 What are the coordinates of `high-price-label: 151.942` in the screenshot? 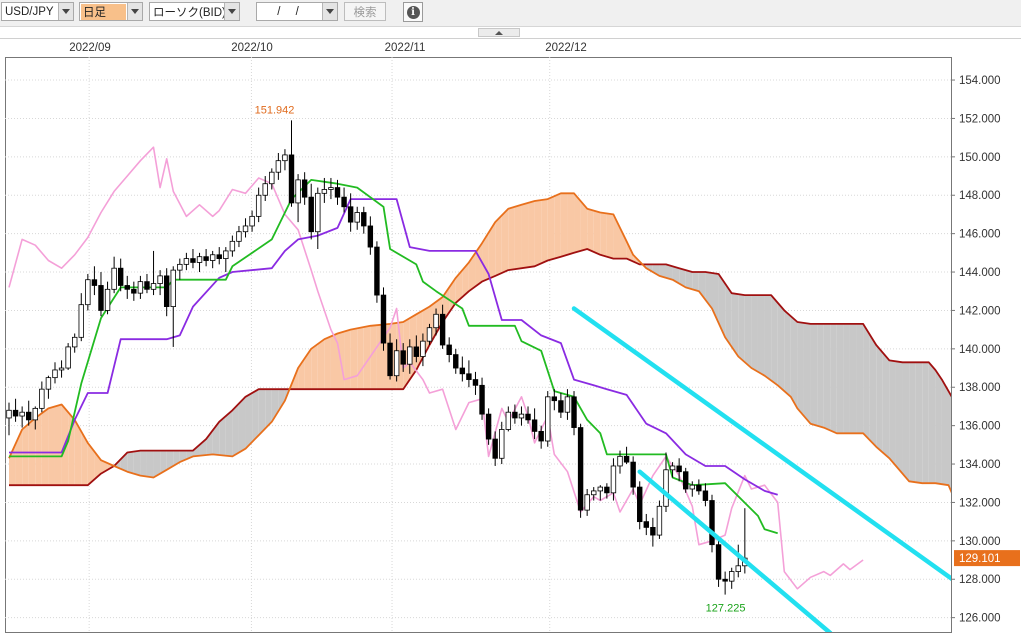 It's located at (275, 111).